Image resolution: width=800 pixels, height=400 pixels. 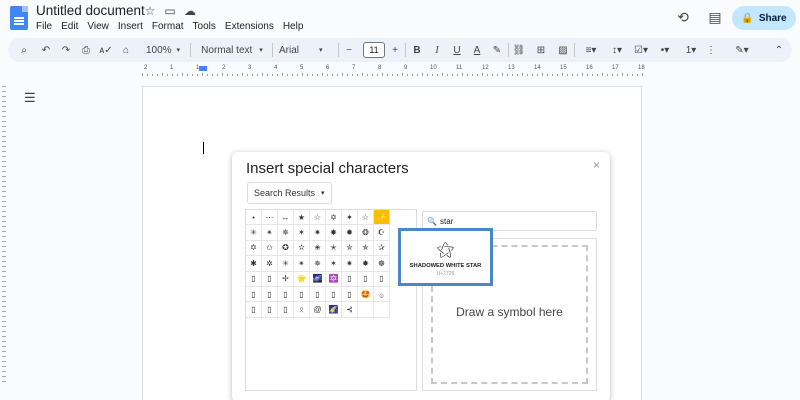 What do you see at coordinates (302, 264) in the screenshot?
I see `symbol-cell: ✴` at bounding box center [302, 264].